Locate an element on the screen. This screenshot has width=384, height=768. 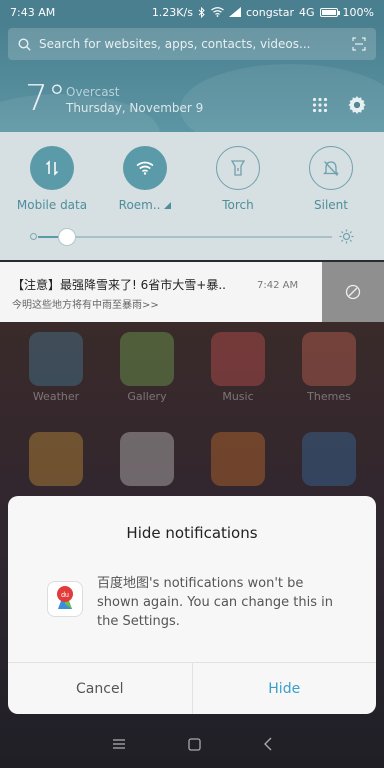
wifi-status-icon is located at coordinates (217, 12).